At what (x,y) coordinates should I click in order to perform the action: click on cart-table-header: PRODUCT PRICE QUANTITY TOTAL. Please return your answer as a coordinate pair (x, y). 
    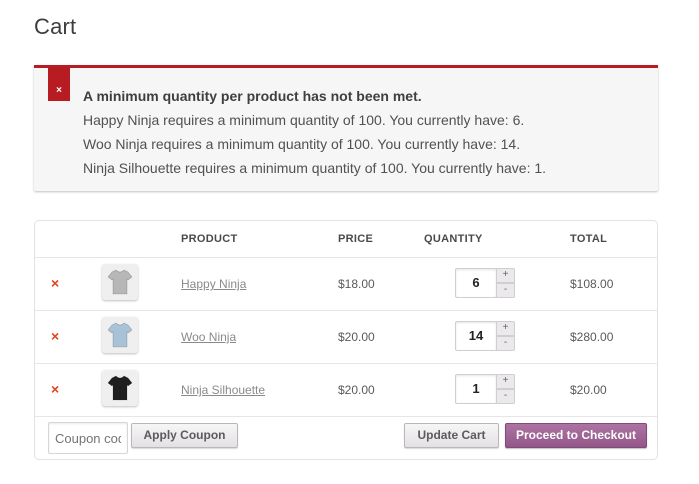
    Looking at the image, I should click on (346, 239).